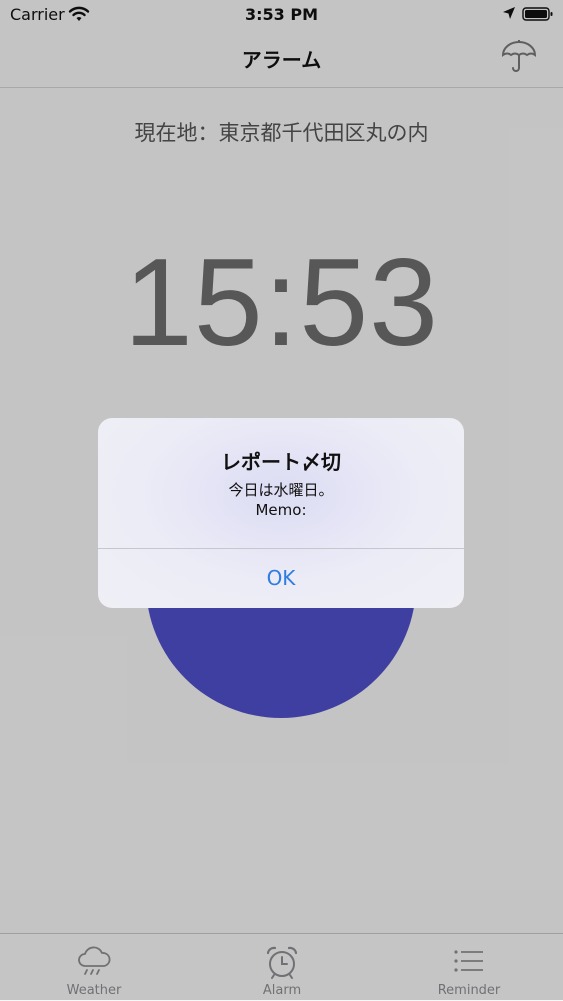 The height and width of the screenshot is (1001, 563). I want to click on alert-message-line-1: 今日は水曜日。, so click(281, 490).